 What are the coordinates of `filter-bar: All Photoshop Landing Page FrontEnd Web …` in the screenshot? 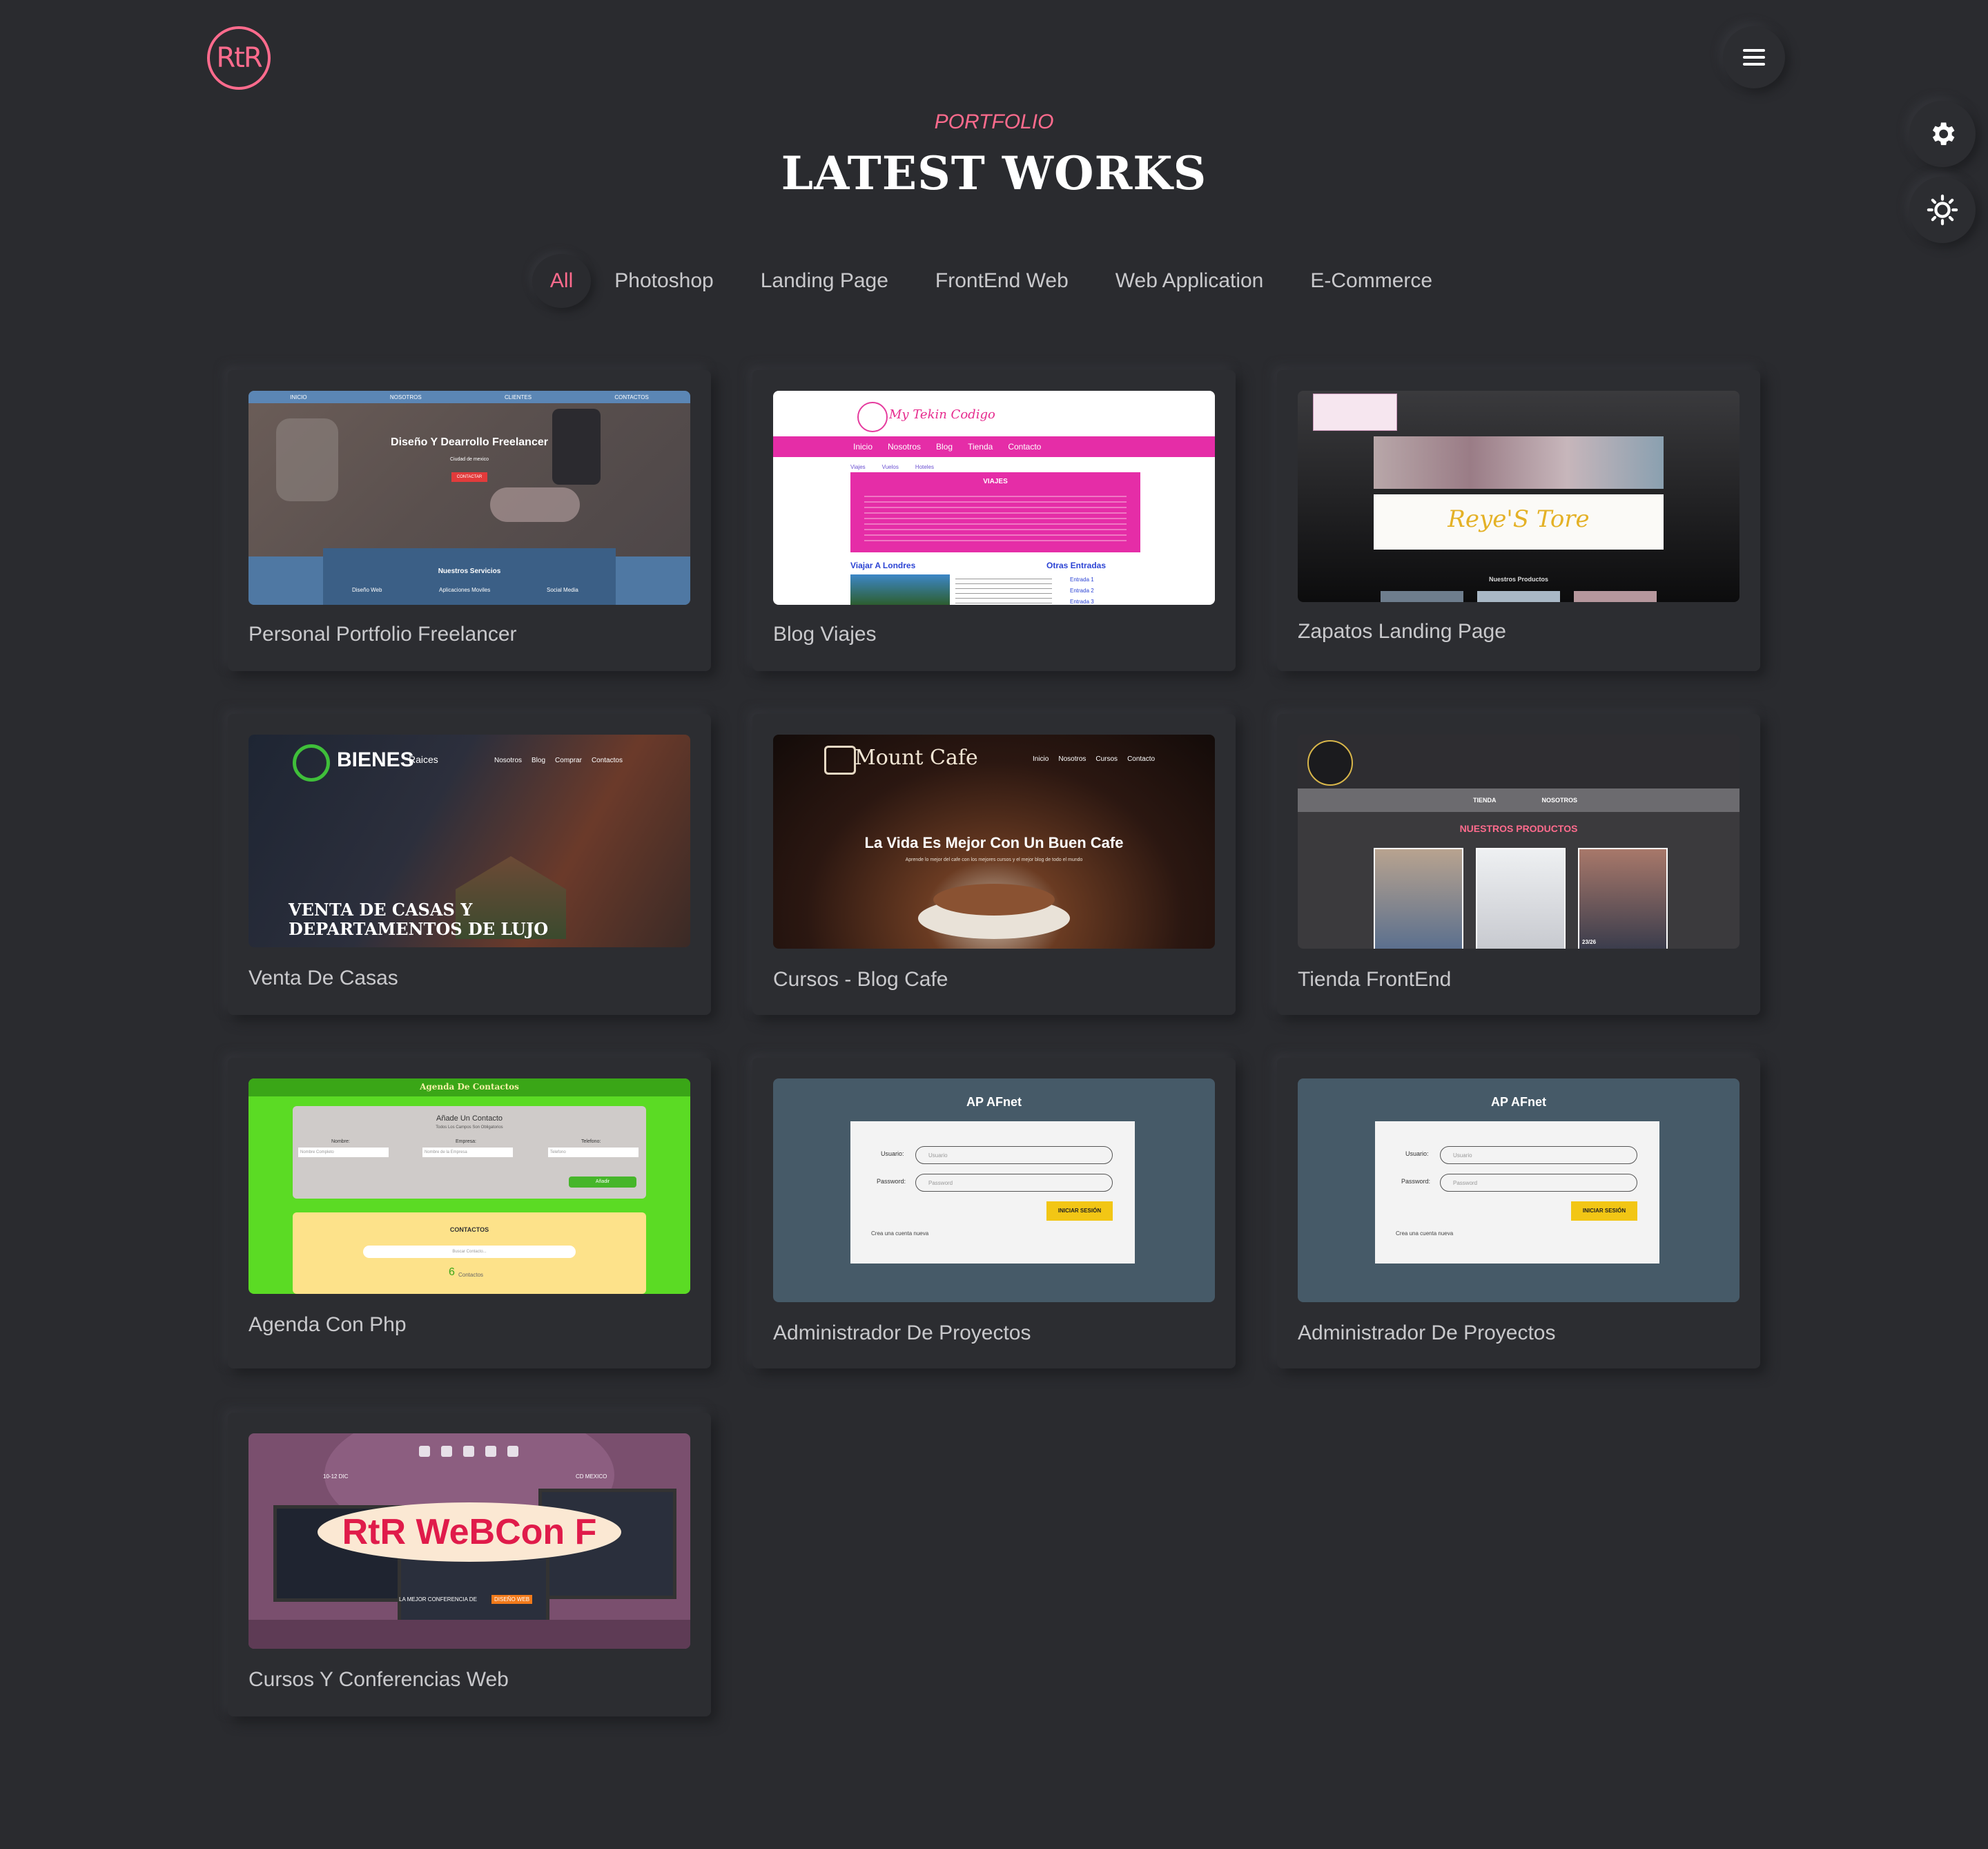 It's located at (994, 281).